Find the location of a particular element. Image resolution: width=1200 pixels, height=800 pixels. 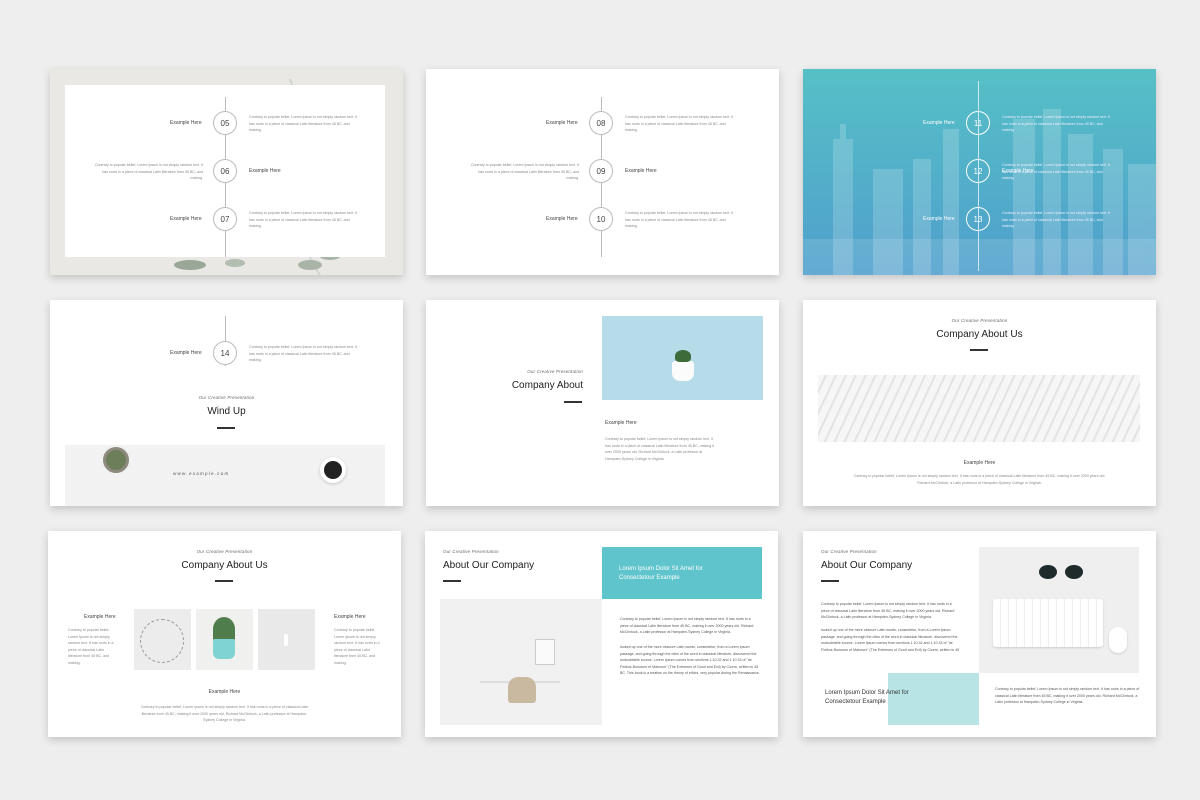

architecture-photo is located at coordinates (979, 408).